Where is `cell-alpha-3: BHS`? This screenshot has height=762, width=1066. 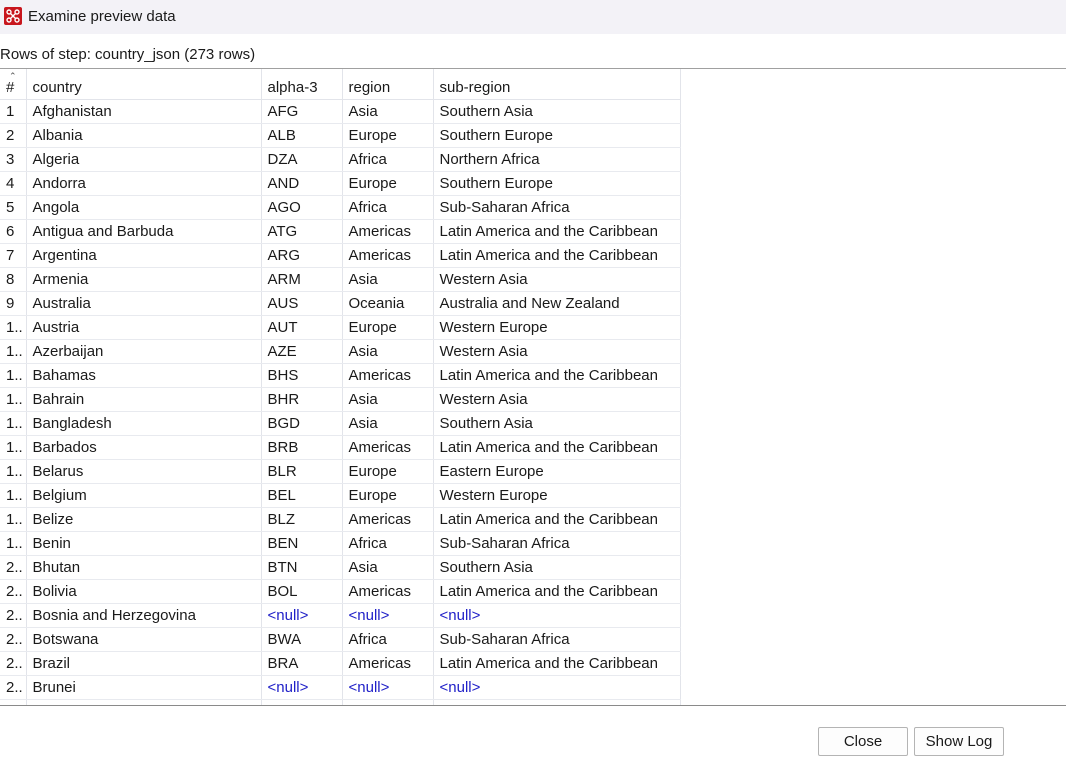
cell-alpha-3: BHS is located at coordinates (302, 375).